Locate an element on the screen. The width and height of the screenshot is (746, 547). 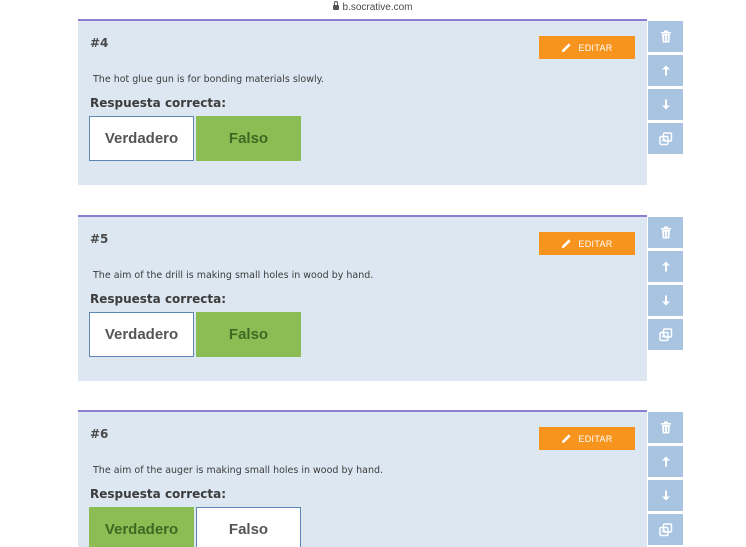
browser-url-bar: b.socrative.com is located at coordinates (373, 9).